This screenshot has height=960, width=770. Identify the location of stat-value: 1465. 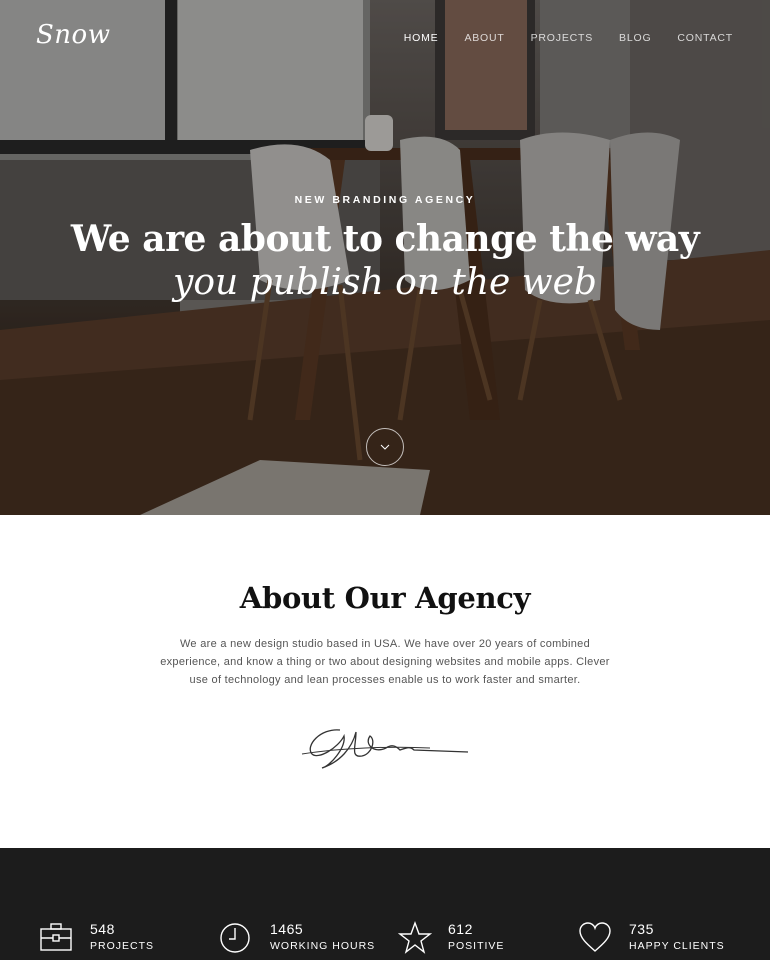
(287, 929).